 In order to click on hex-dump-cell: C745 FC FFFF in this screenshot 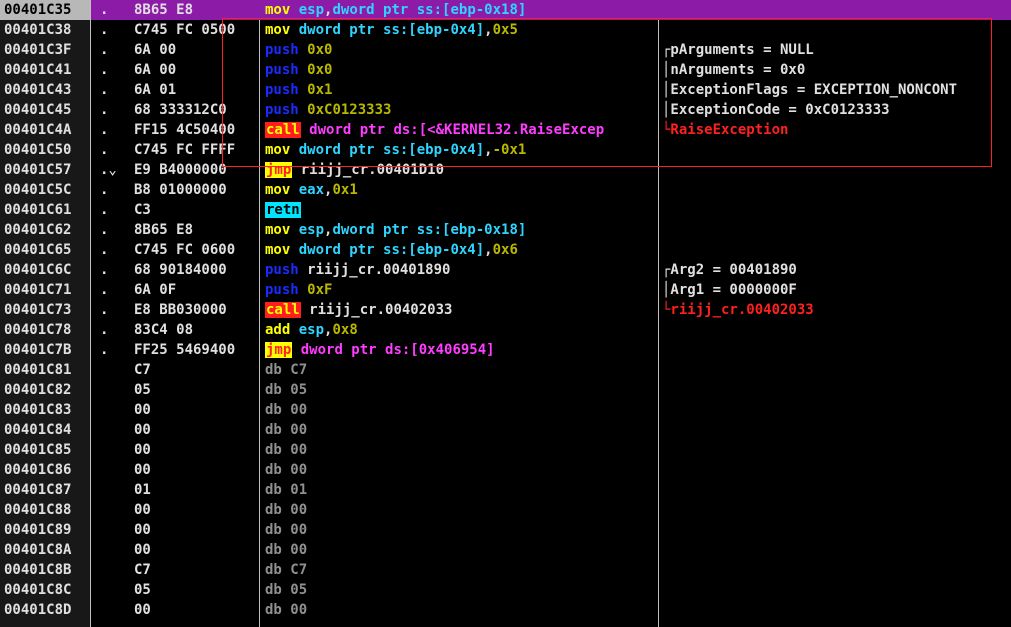, I will do `click(196, 150)`.